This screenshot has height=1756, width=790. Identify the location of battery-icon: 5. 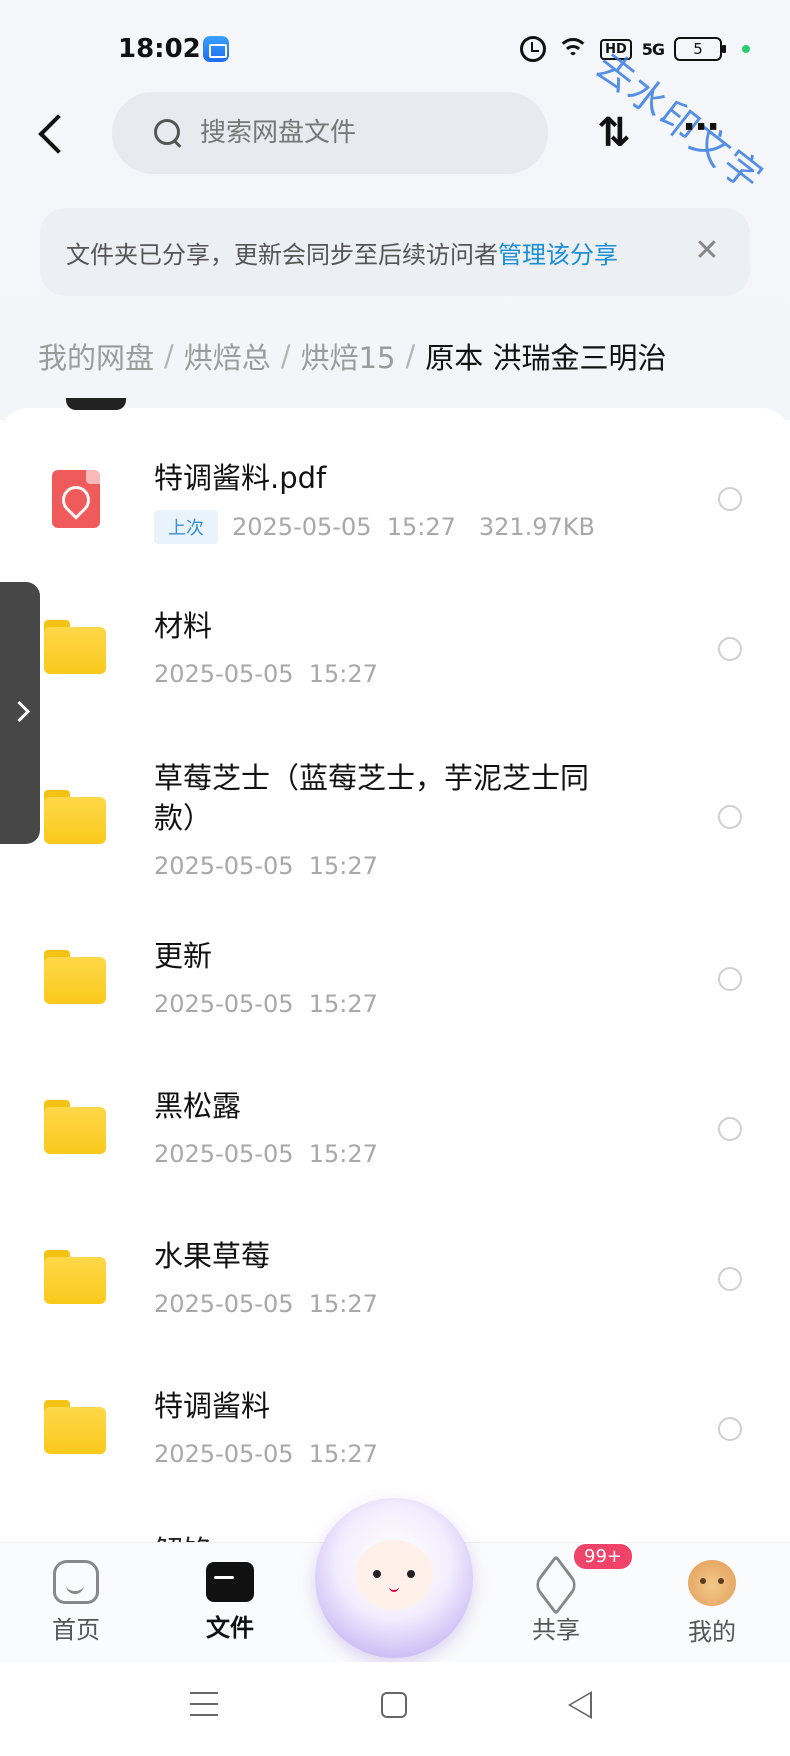
(700, 49).